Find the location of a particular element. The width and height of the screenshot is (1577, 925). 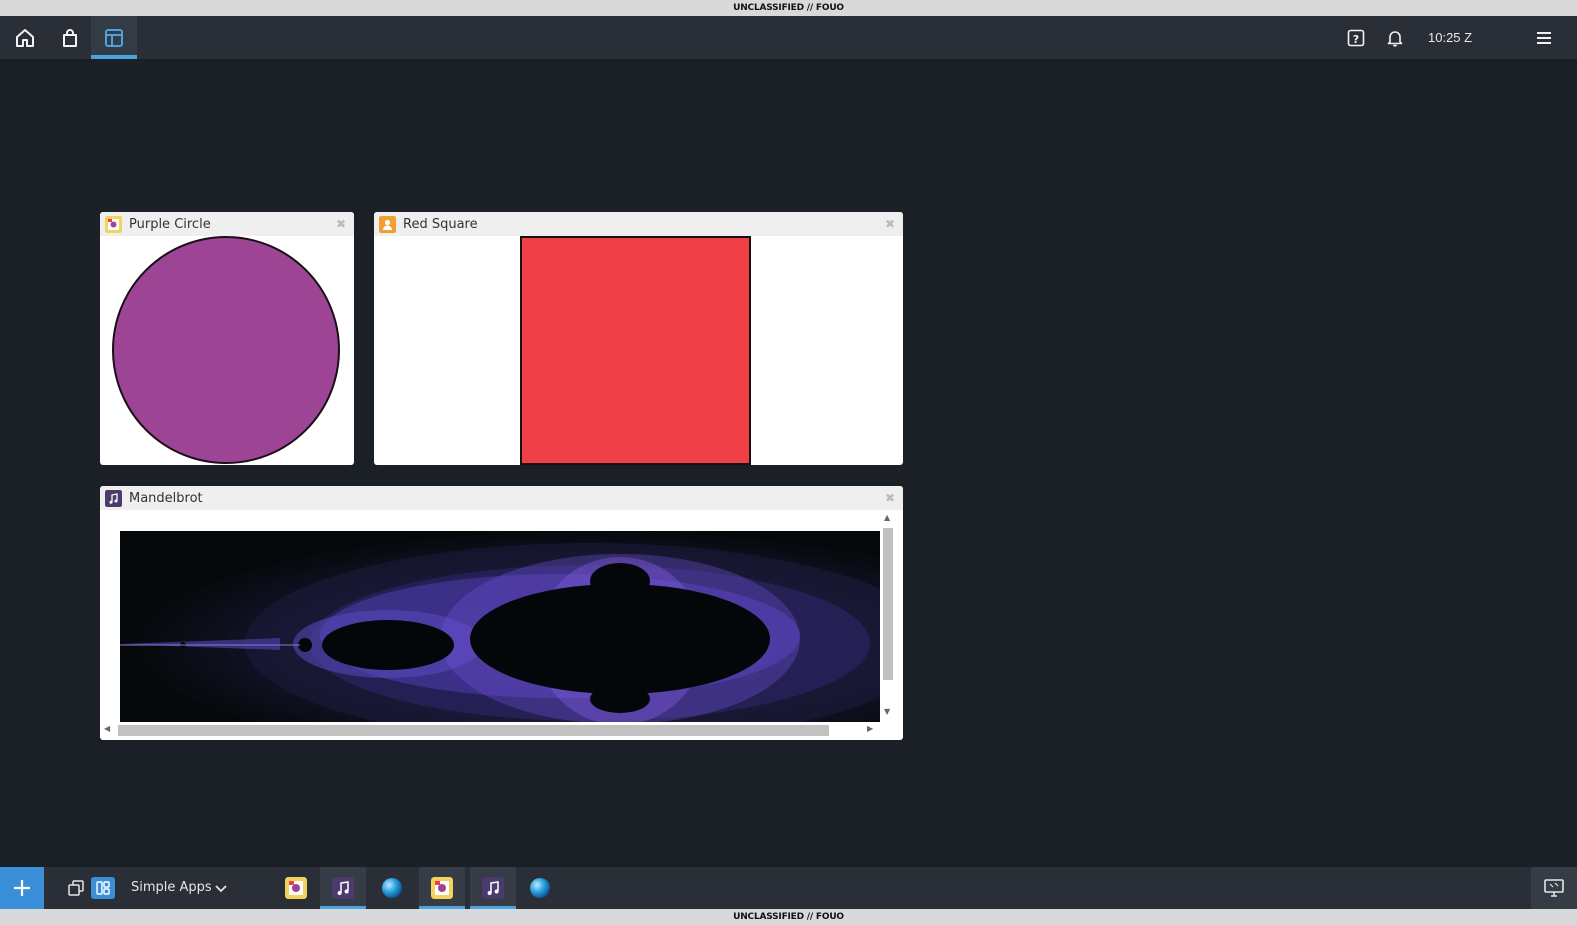

window-stack-icon is located at coordinates (76, 888).